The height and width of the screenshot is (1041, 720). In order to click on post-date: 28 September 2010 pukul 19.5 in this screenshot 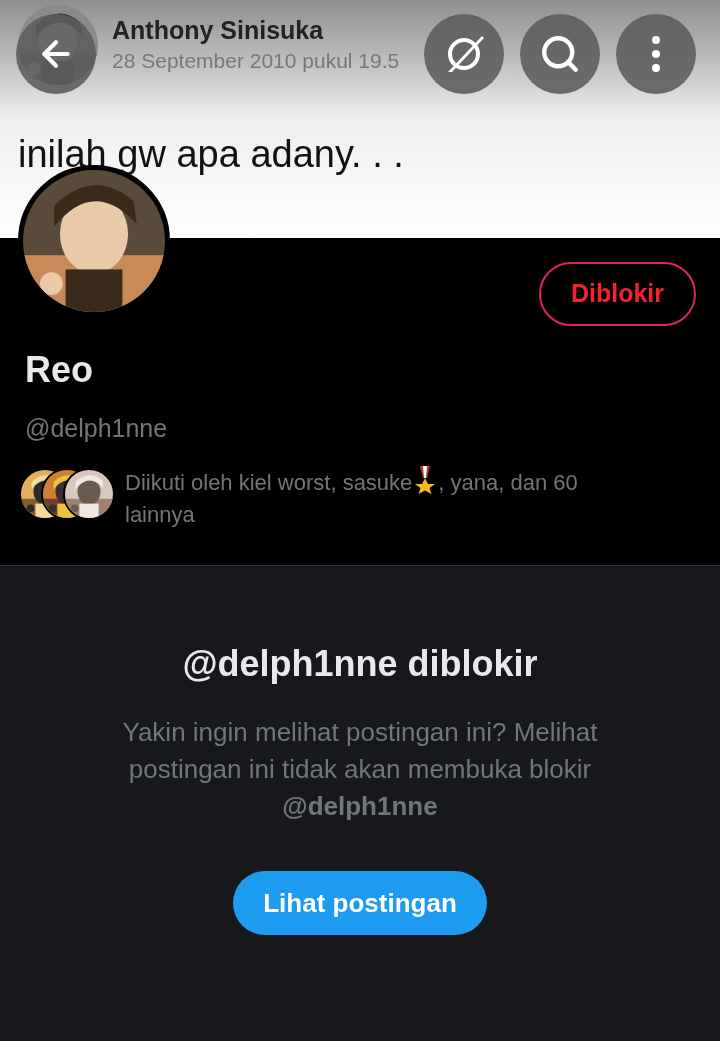, I will do `click(256, 61)`.